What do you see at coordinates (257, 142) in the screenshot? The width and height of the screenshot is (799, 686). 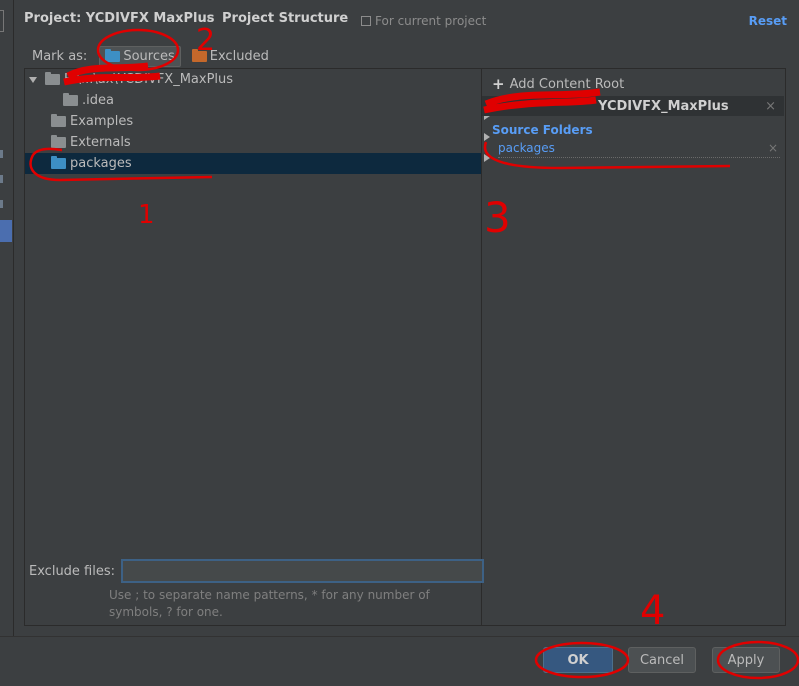 I see `tree-item-externals: Externals` at bounding box center [257, 142].